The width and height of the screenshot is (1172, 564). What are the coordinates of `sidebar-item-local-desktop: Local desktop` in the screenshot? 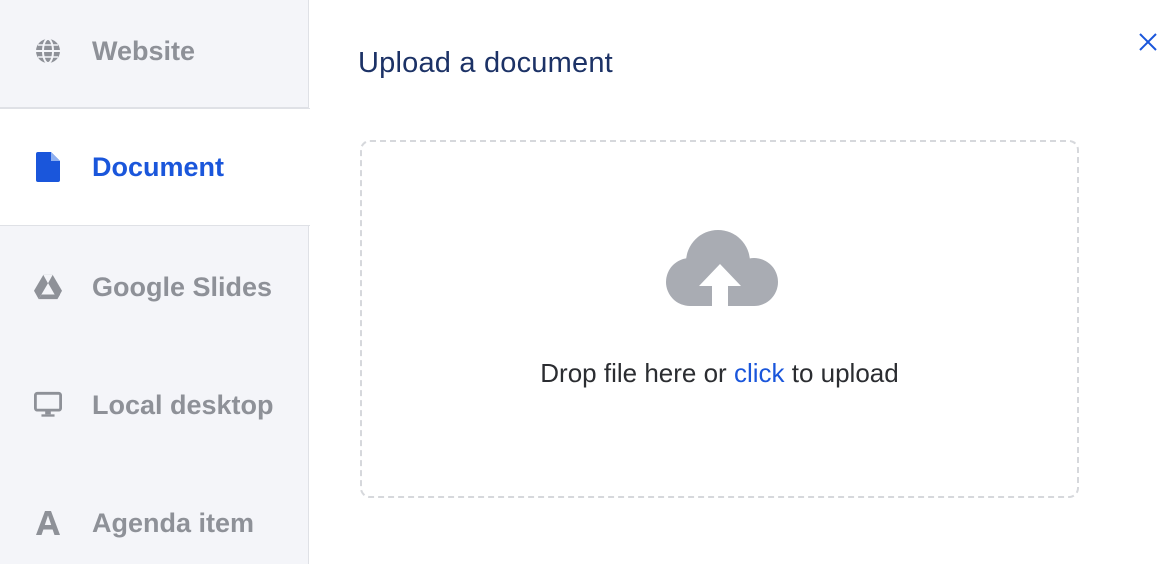 It's located at (154, 405).